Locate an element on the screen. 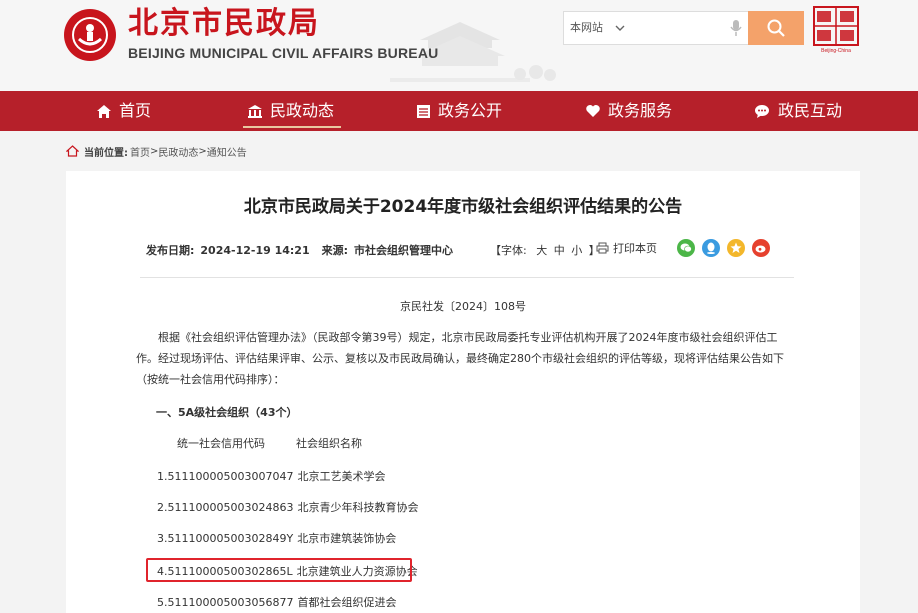 The image size is (918, 613). nav-item-label: 政务公开 is located at coordinates (470, 110).